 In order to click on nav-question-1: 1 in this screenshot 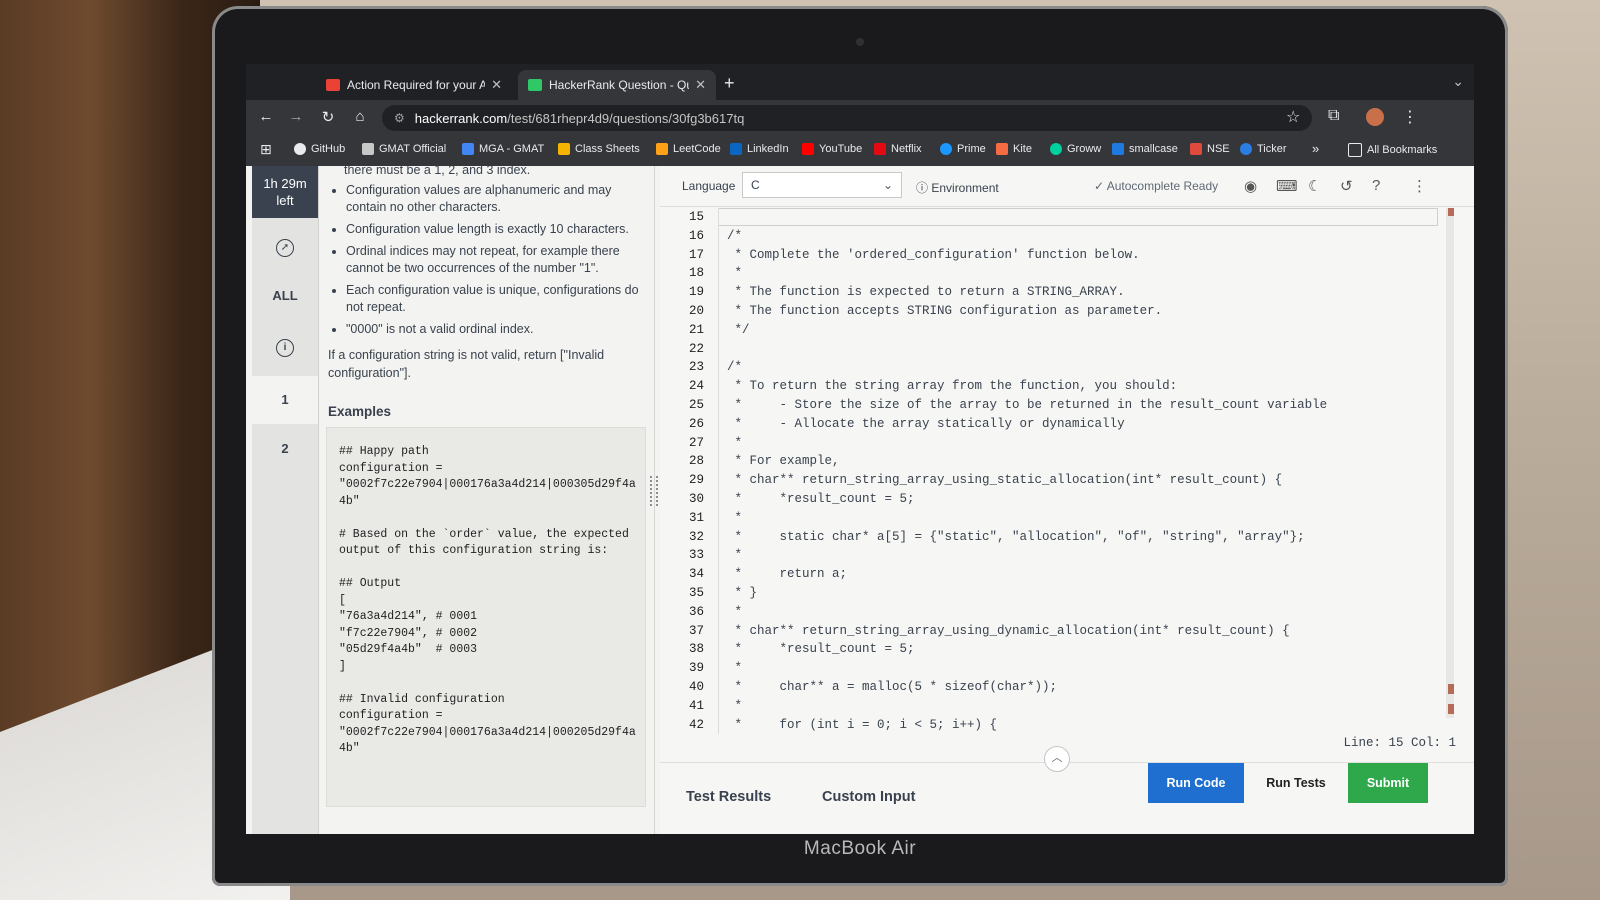, I will do `click(285, 400)`.